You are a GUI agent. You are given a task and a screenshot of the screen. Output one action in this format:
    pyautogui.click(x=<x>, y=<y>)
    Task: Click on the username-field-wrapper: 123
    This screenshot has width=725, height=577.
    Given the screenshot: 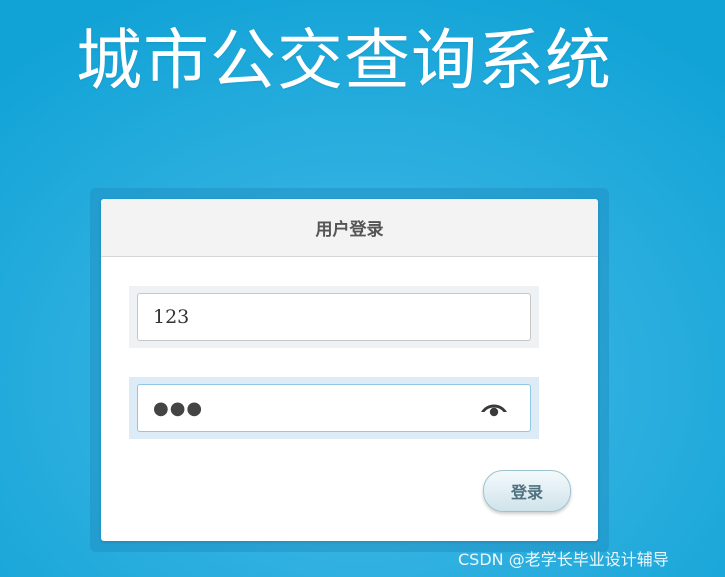 What is the action you would take?
    pyautogui.click(x=334, y=317)
    